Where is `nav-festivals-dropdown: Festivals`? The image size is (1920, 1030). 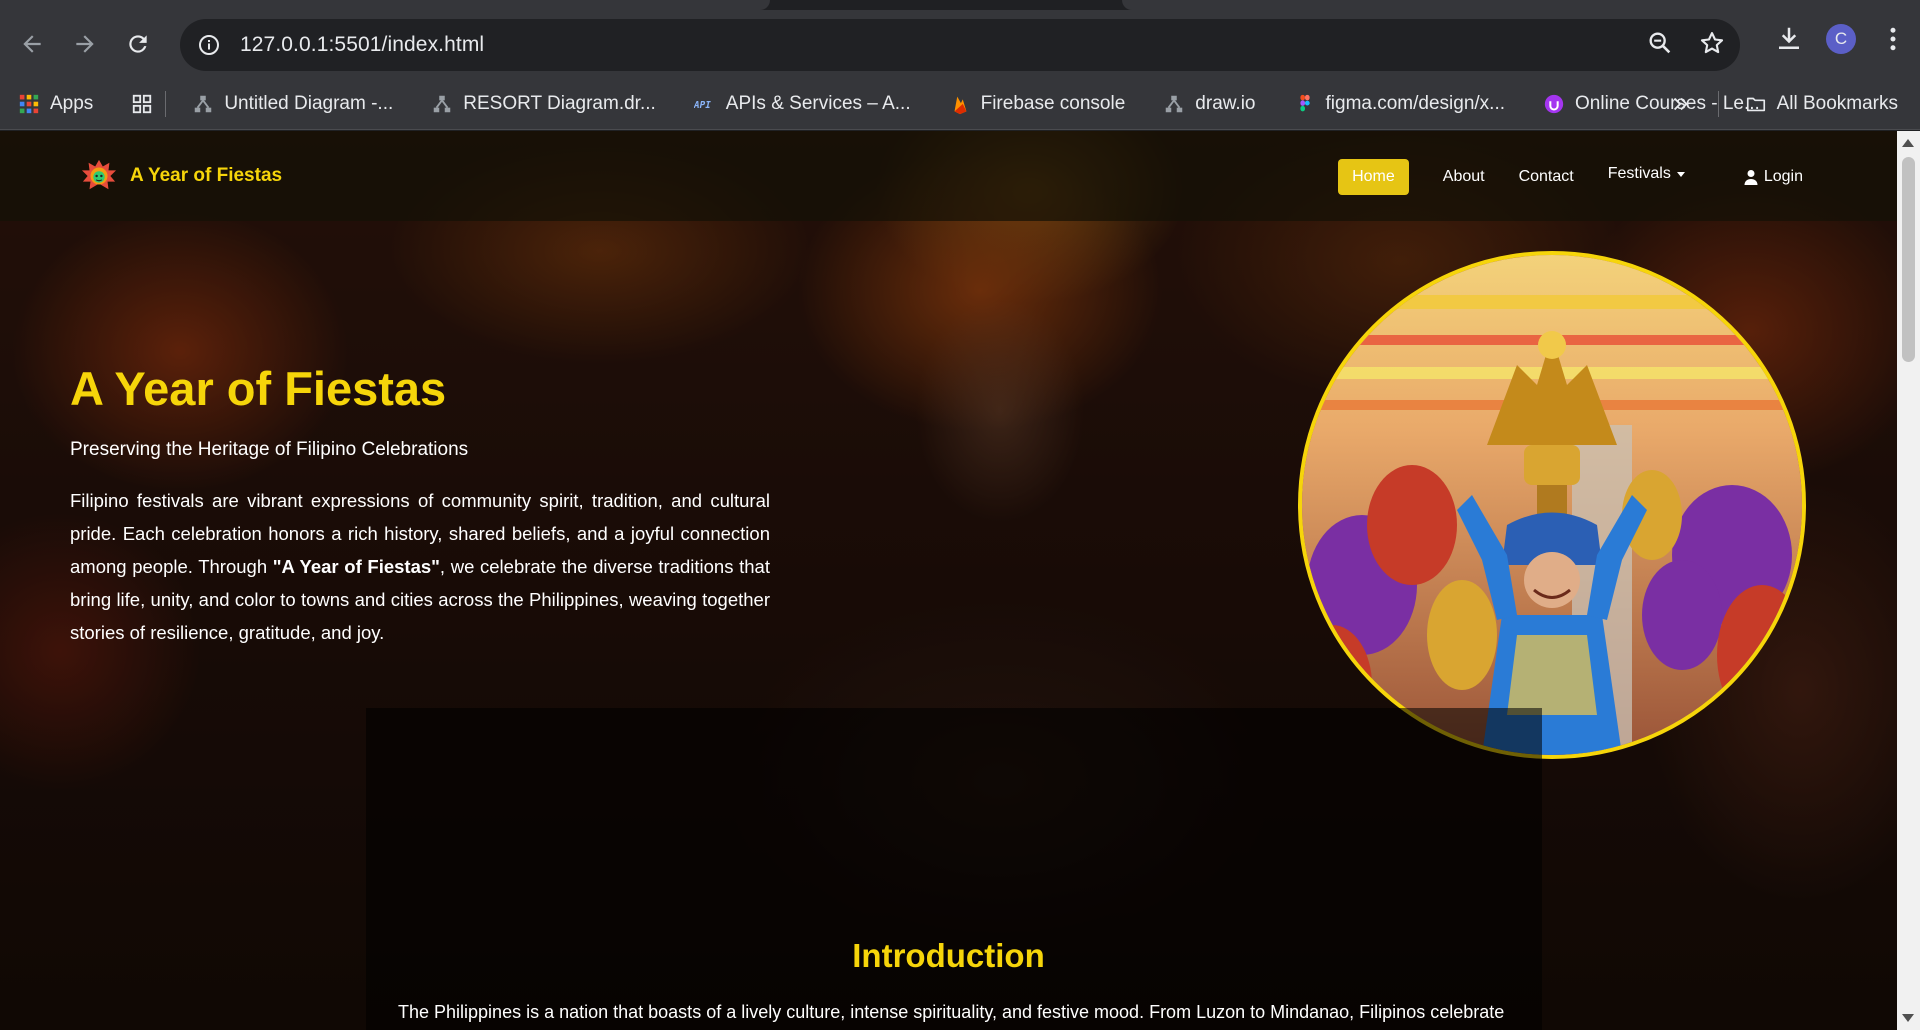 nav-festivals-dropdown: Festivals is located at coordinates (1646, 174).